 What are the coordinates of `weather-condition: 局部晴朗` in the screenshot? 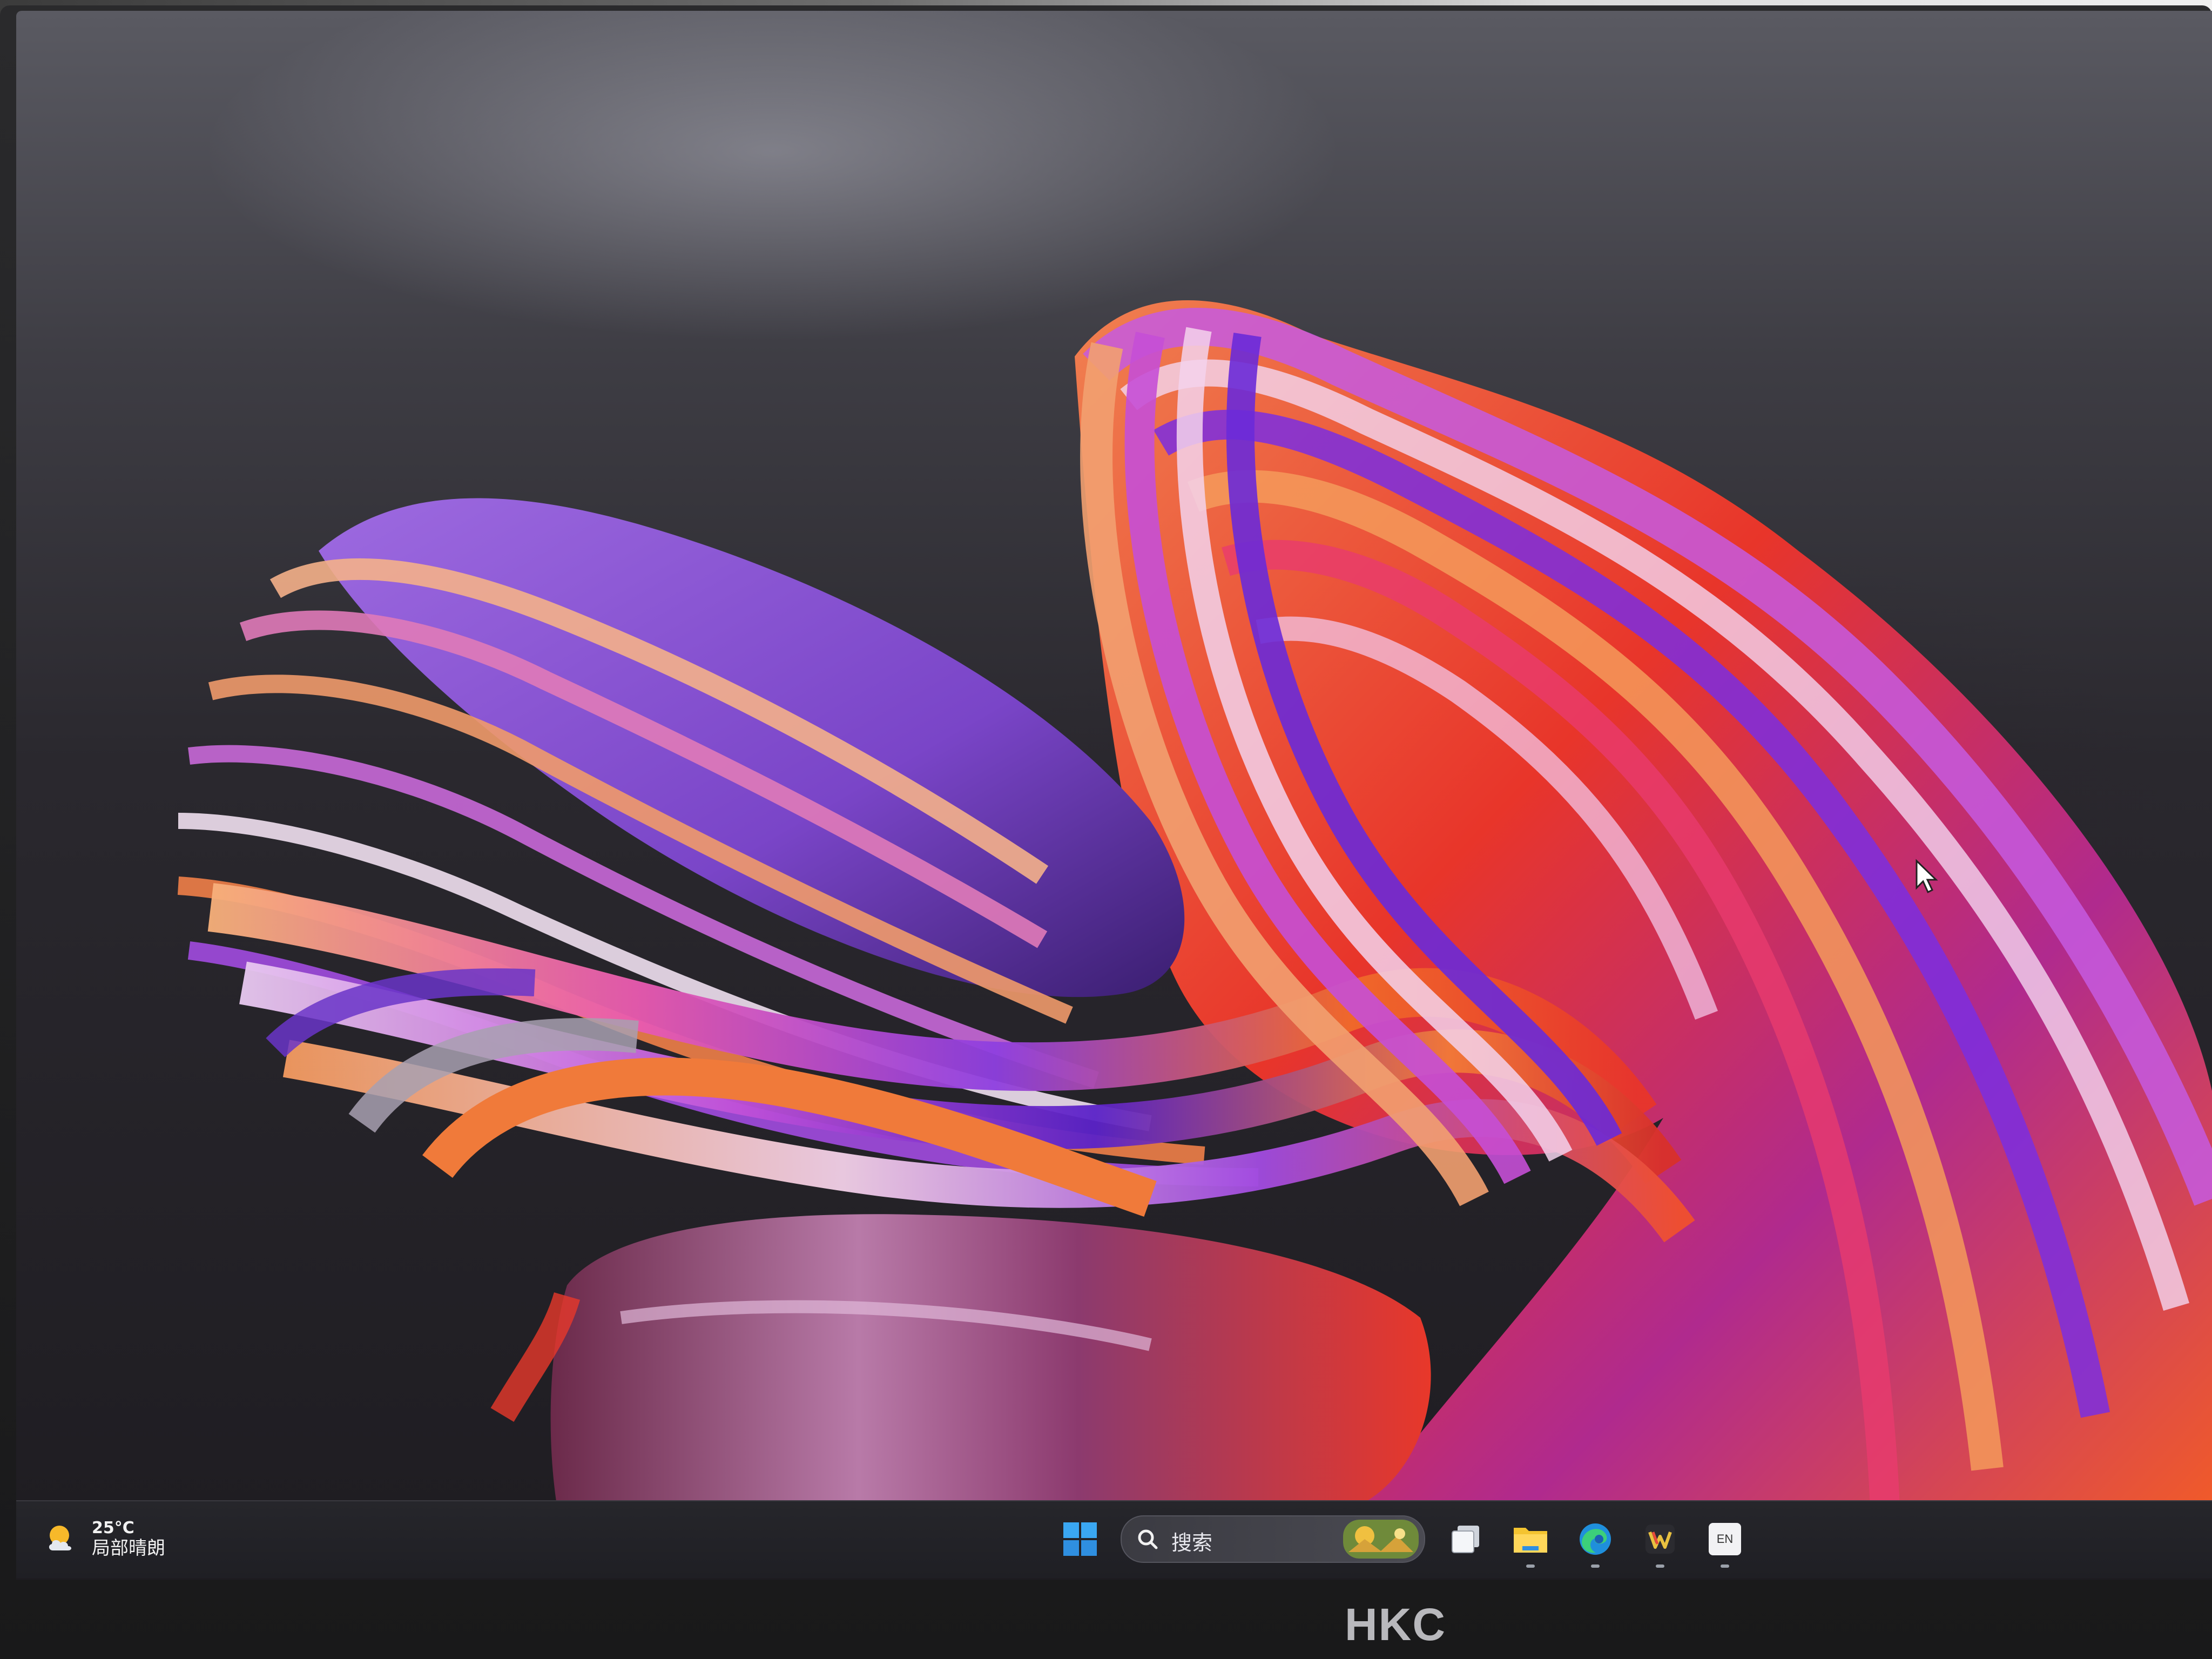 It's located at (128, 1548).